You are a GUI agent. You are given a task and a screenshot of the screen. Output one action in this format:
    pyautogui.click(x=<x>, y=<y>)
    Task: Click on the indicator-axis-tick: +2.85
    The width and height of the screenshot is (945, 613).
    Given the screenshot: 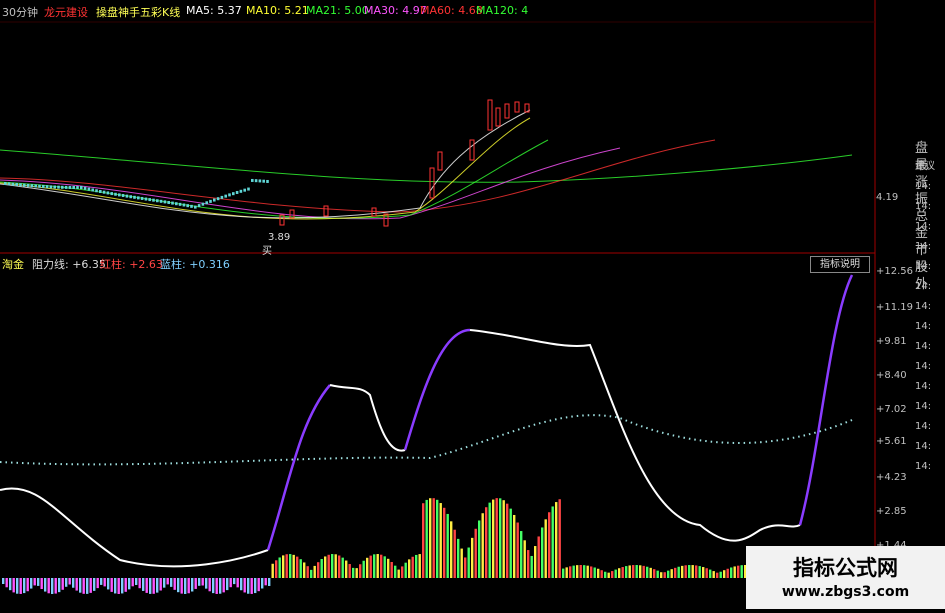 What is the action you would take?
    pyautogui.click(x=891, y=511)
    